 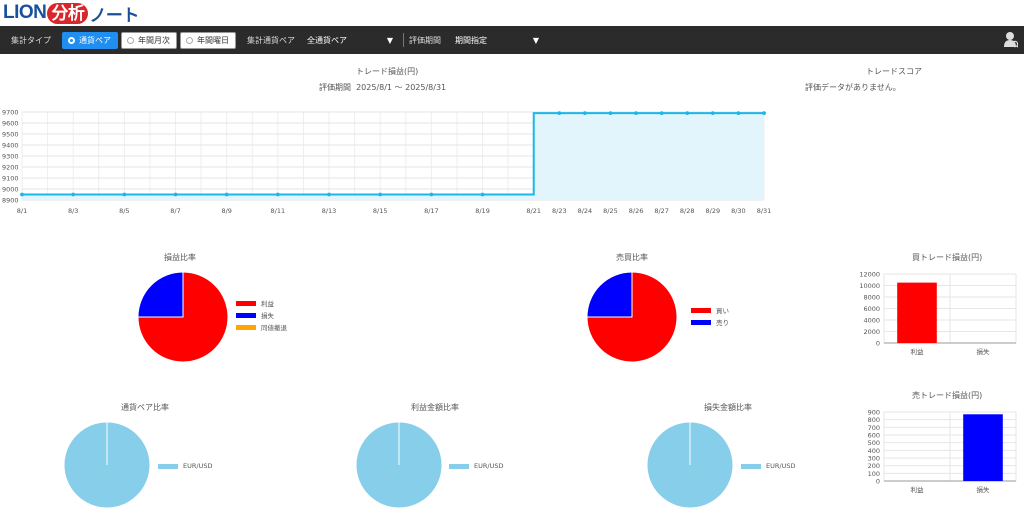 I want to click on x-tick-label: 8/26, so click(x=636, y=211).